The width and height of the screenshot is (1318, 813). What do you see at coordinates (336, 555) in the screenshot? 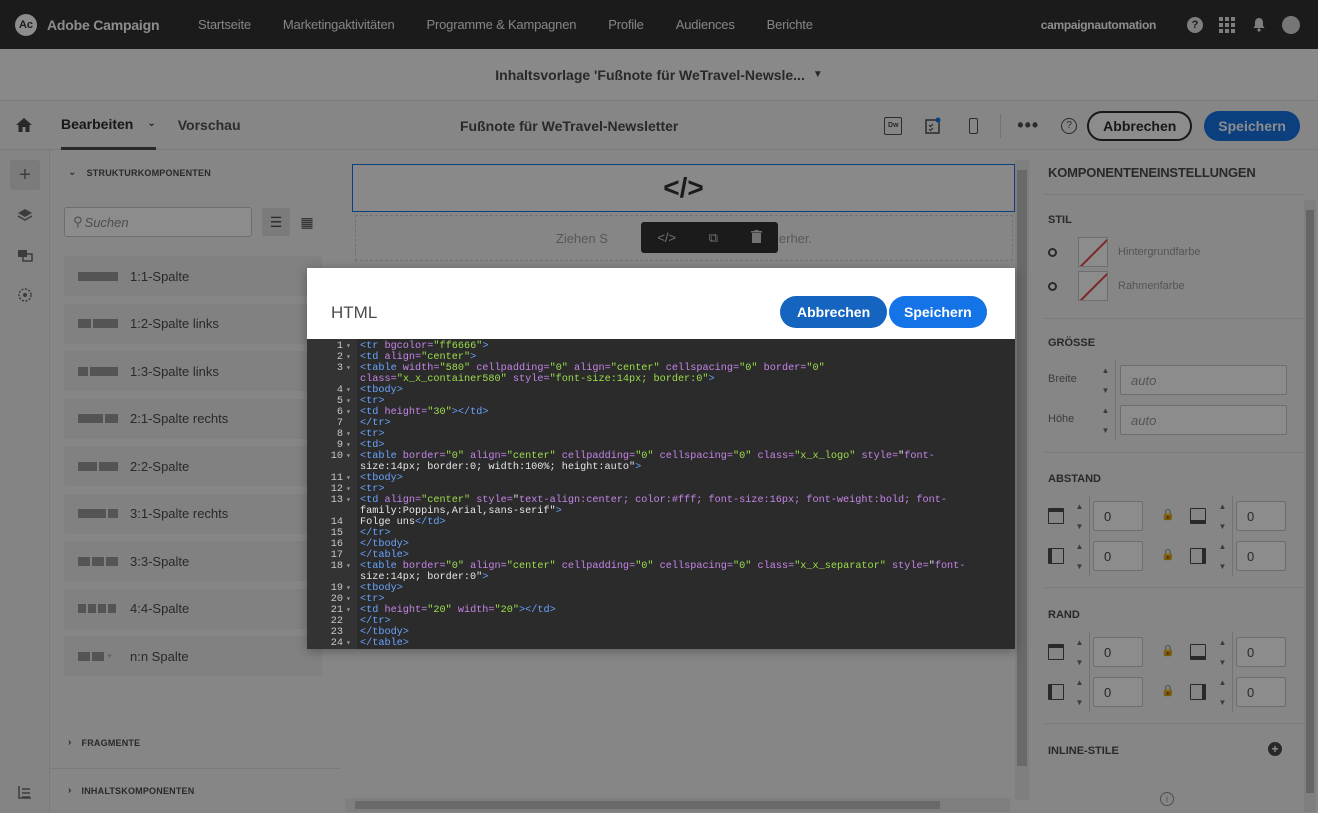
I see `line-number: 17` at bounding box center [336, 555].